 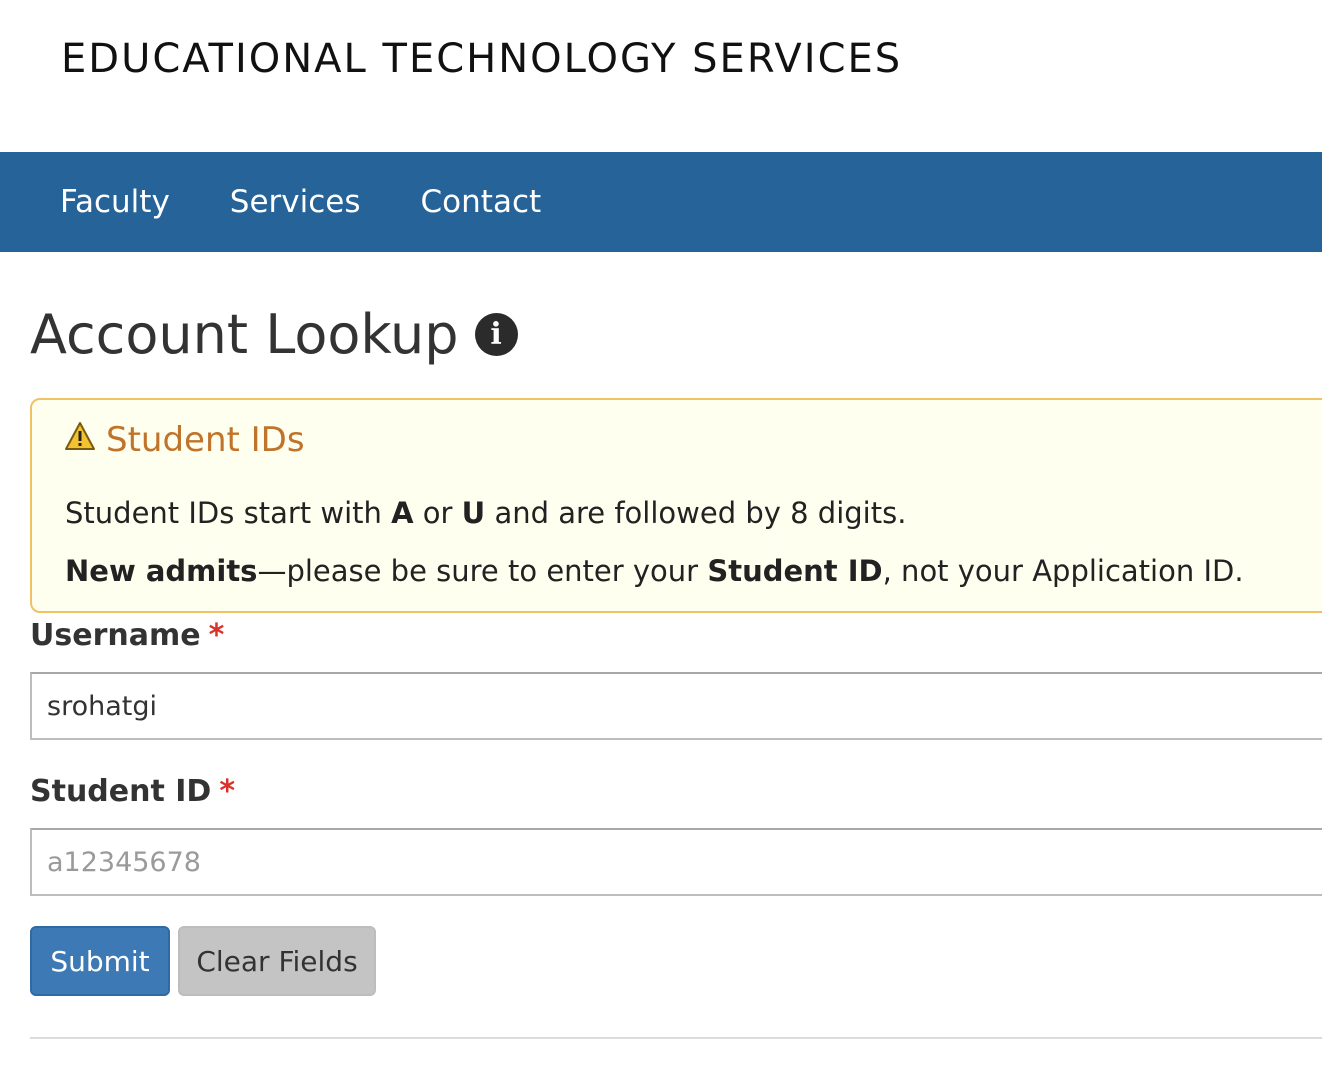 What do you see at coordinates (676, 706) in the screenshot?
I see `username-input` at bounding box center [676, 706].